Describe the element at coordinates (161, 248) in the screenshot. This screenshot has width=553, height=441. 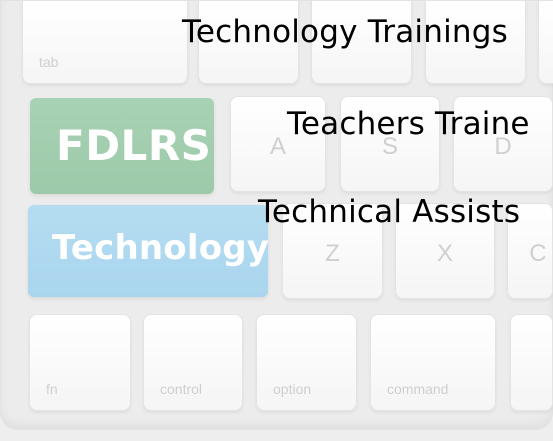
I see `technology-logo-text: Technology` at that location.